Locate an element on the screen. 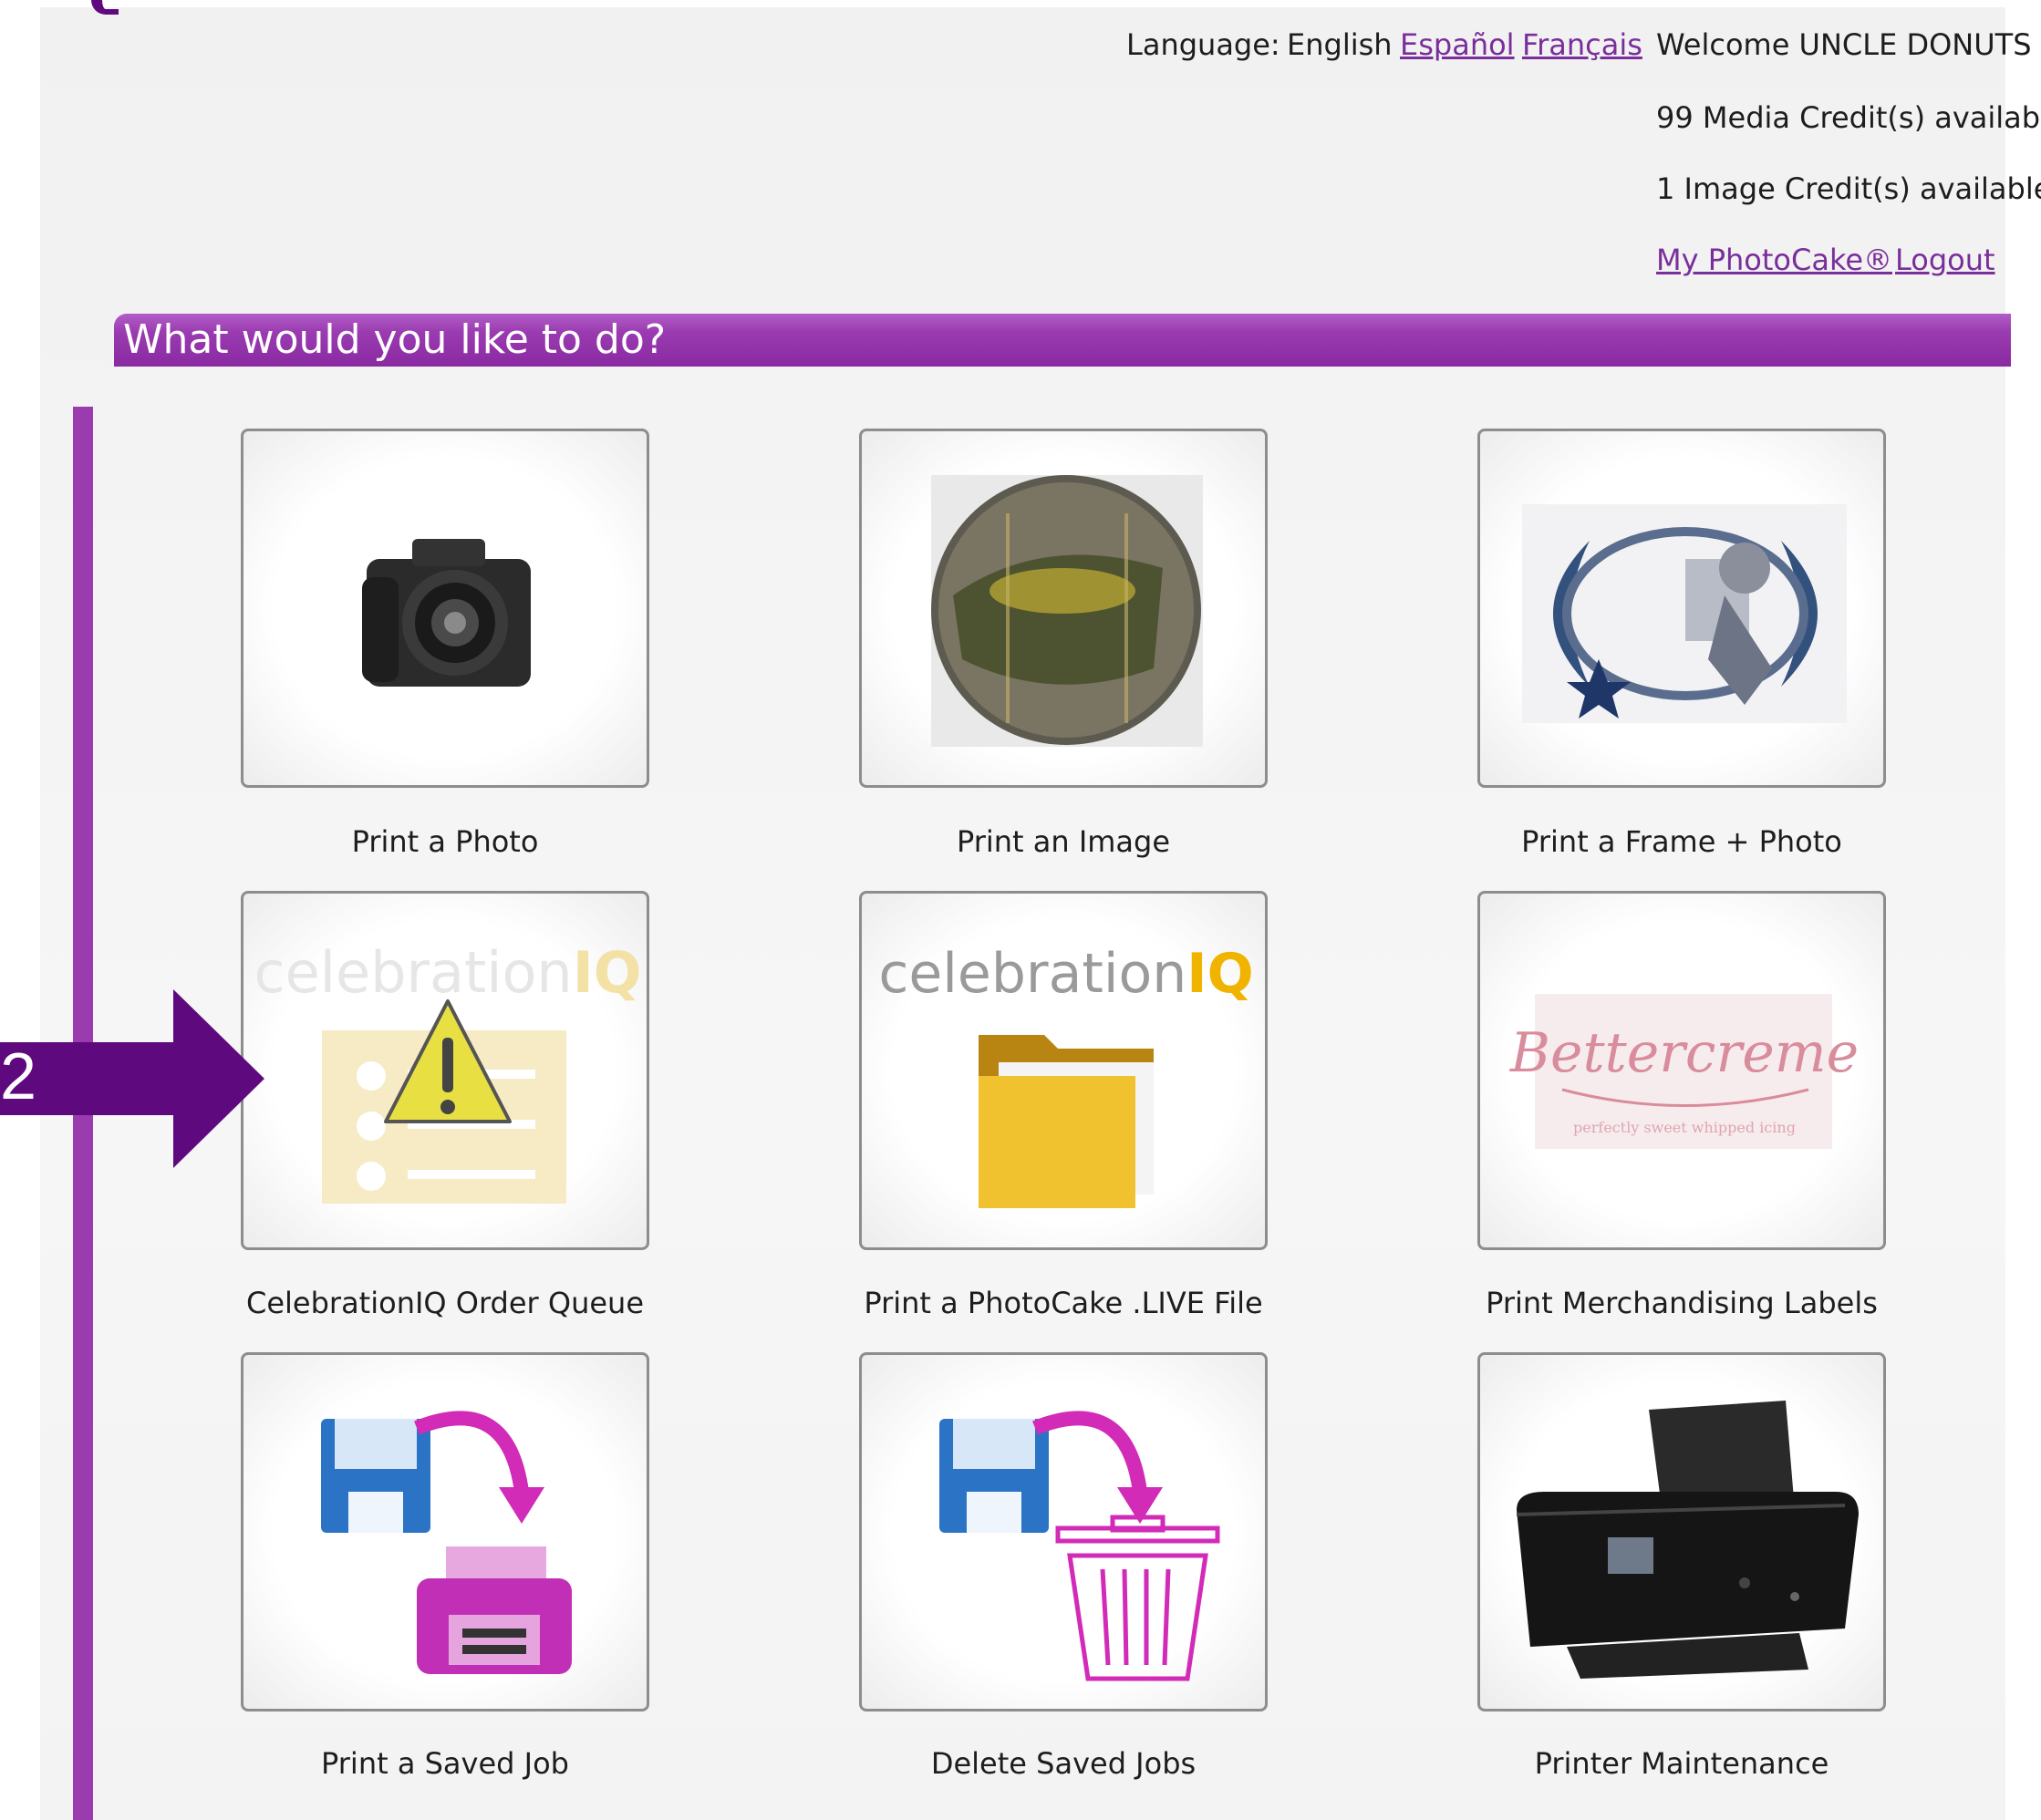  language-french-link: Français is located at coordinates (1582, 45).